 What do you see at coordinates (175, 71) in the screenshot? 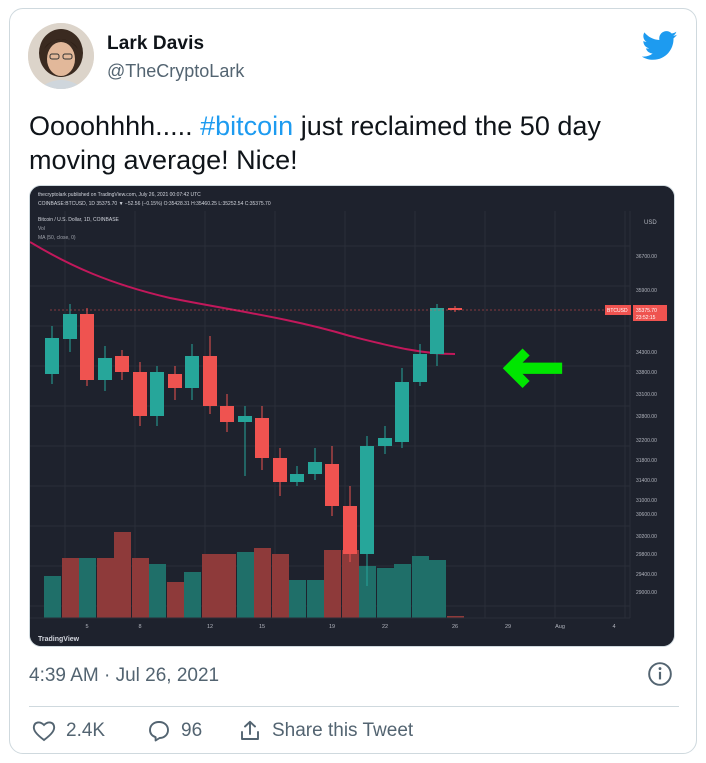
I see `author-handle: @TheCryptoLark` at bounding box center [175, 71].